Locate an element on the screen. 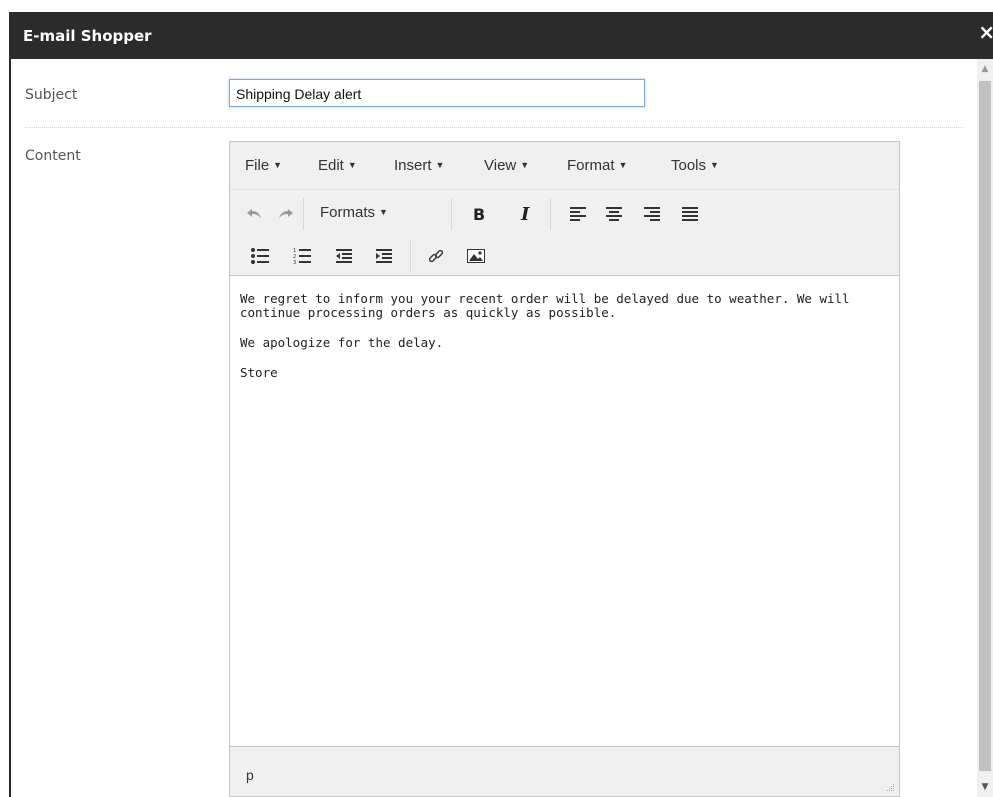 This screenshot has width=993, height=797. content-paragraph: Store is located at coordinates (259, 372).